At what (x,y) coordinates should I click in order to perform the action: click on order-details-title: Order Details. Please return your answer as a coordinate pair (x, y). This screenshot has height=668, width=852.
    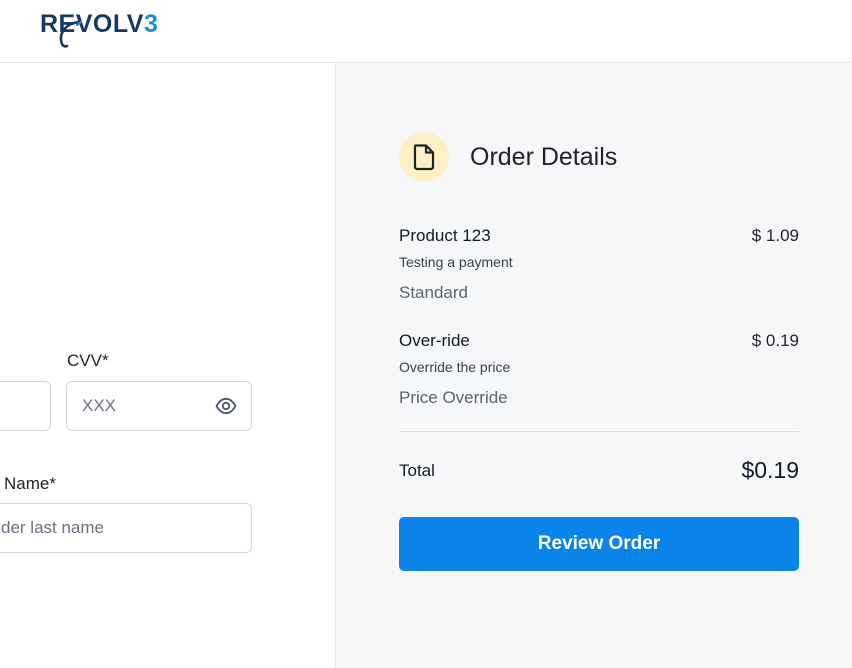
    Looking at the image, I should click on (544, 157).